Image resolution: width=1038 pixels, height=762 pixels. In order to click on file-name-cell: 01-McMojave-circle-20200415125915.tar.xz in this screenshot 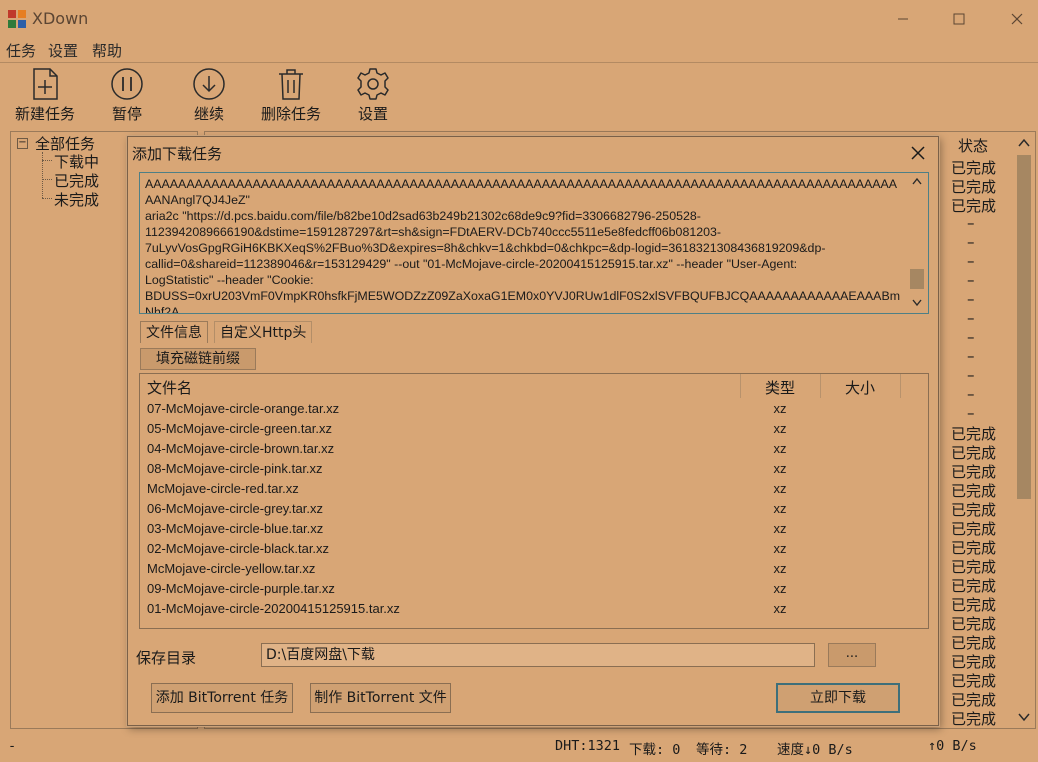, I will do `click(273, 608)`.